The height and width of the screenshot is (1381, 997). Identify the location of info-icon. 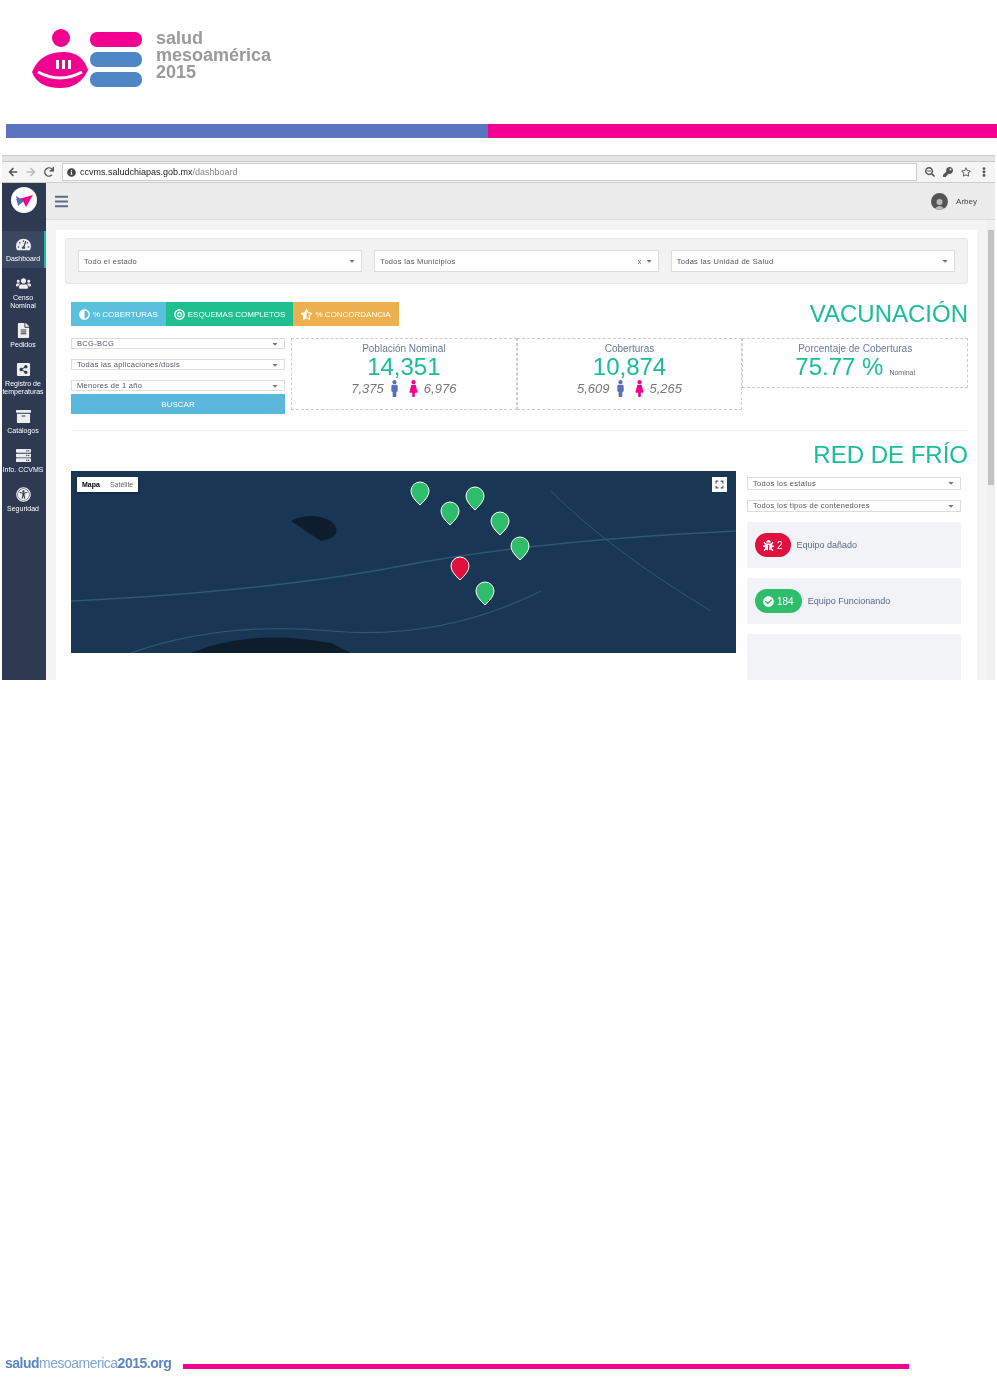
(71, 172).